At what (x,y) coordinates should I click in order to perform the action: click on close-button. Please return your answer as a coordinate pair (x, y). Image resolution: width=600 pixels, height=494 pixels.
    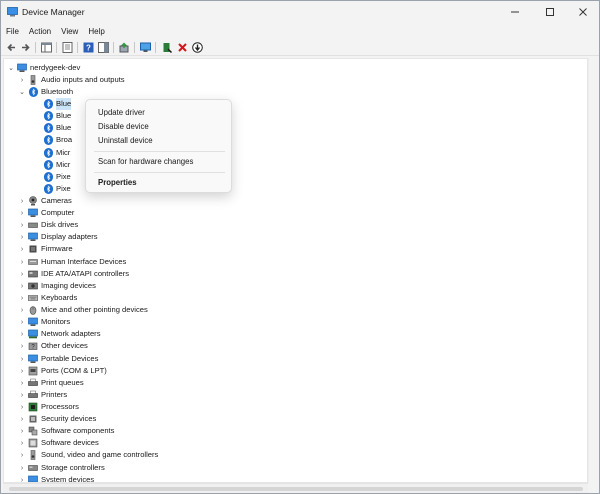
    Looking at the image, I should click on (582, 12).